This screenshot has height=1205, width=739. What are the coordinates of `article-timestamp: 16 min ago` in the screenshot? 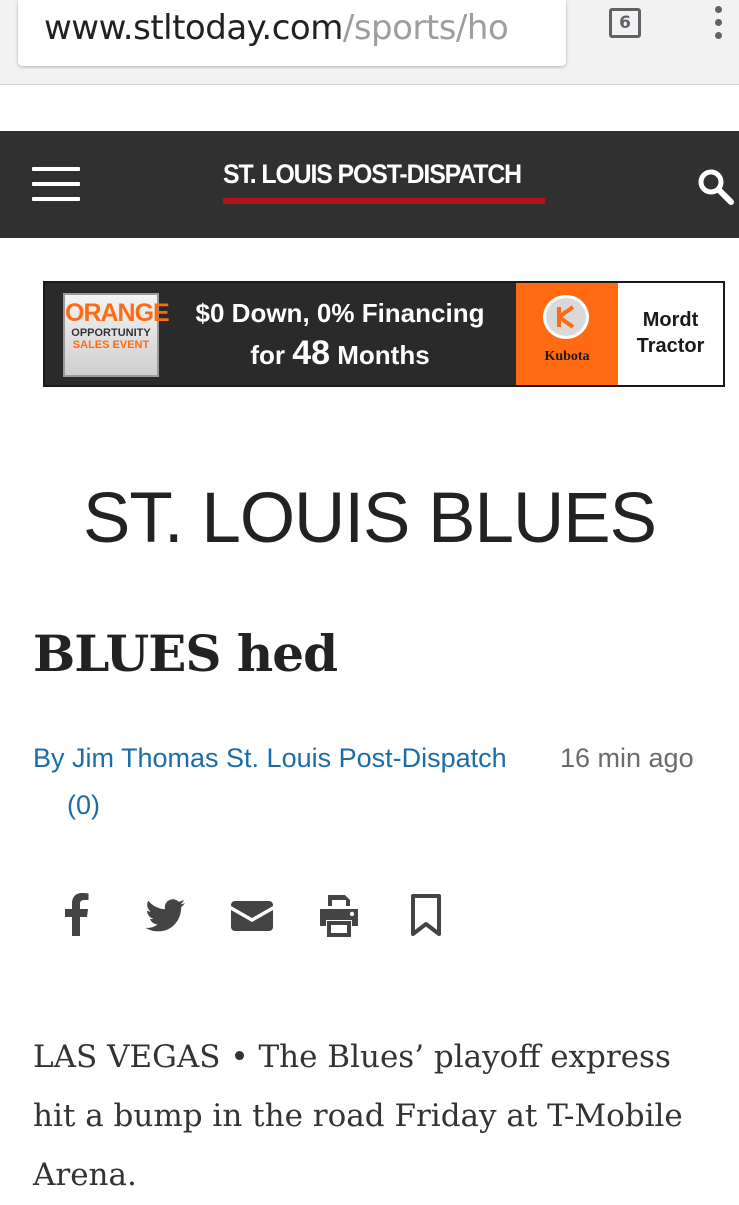 It's located at (627, 758).